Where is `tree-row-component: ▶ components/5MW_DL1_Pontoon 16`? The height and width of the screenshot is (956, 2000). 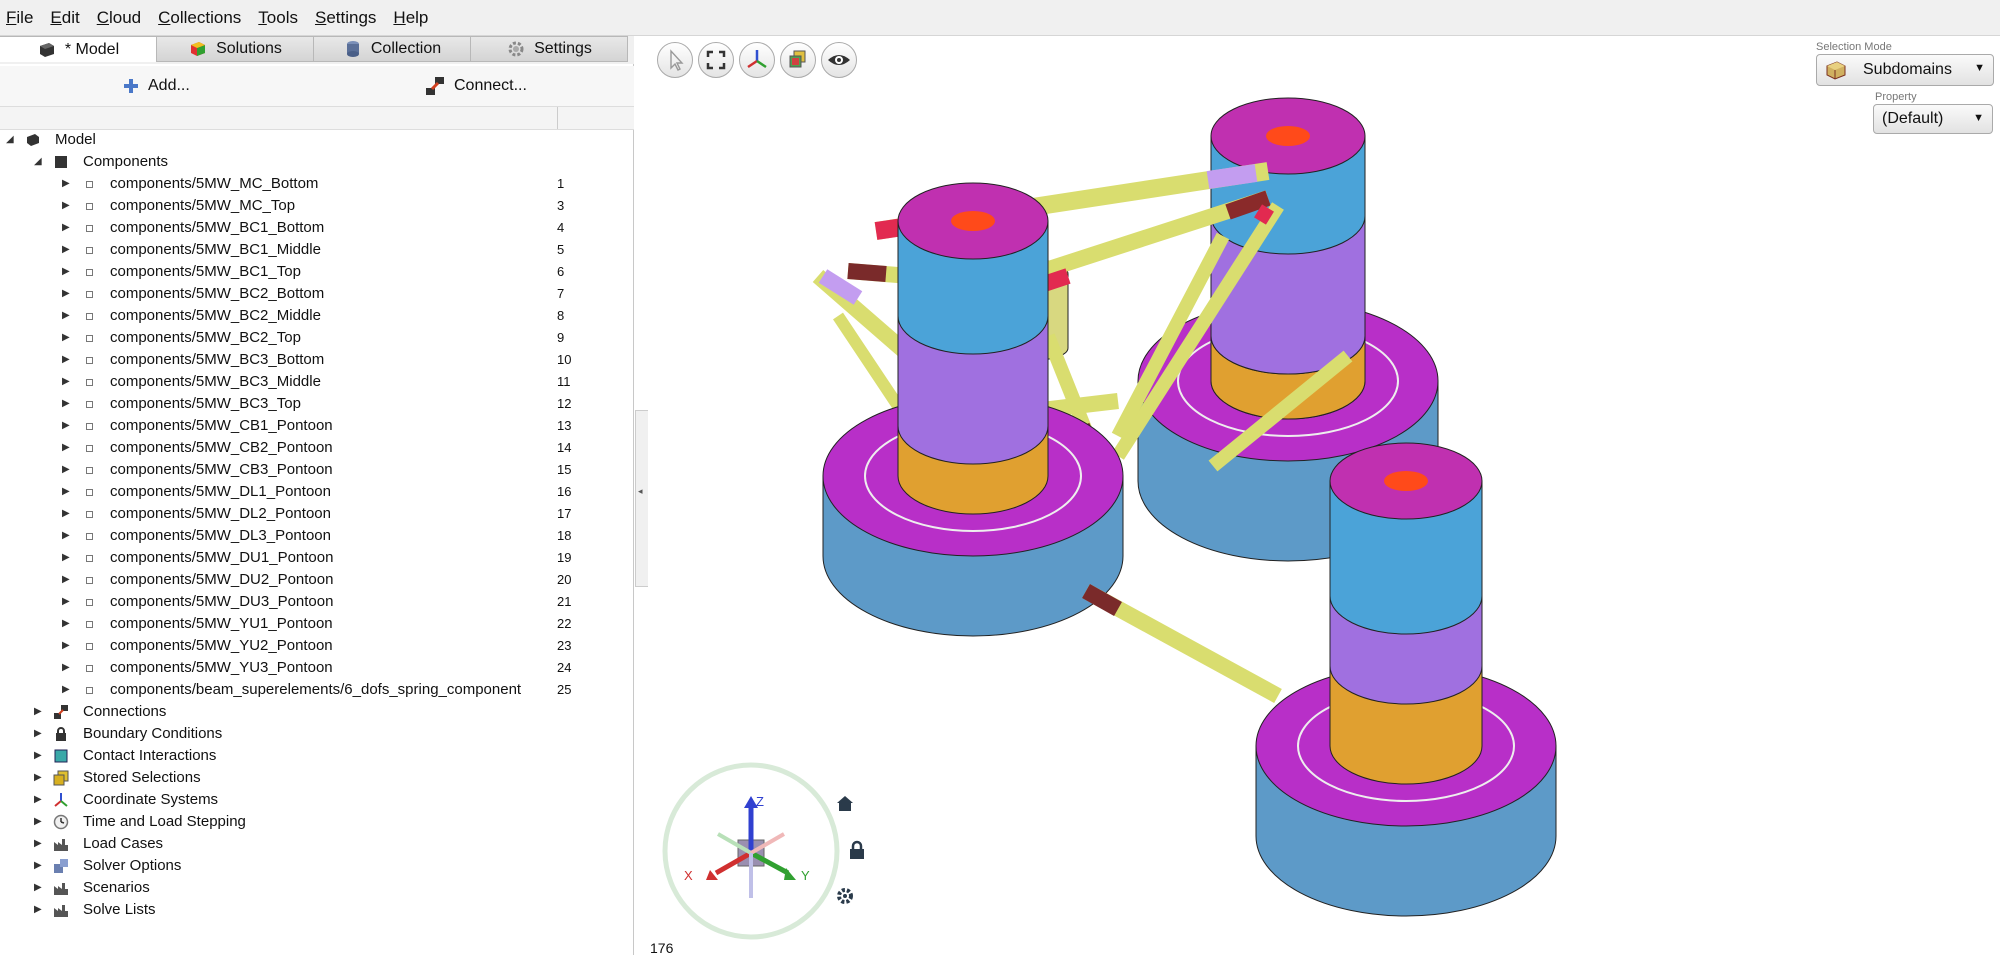
tree-row-component: ▶ components/5MW_DL1_Pontoon 16 is located at coordinates (317, 492).